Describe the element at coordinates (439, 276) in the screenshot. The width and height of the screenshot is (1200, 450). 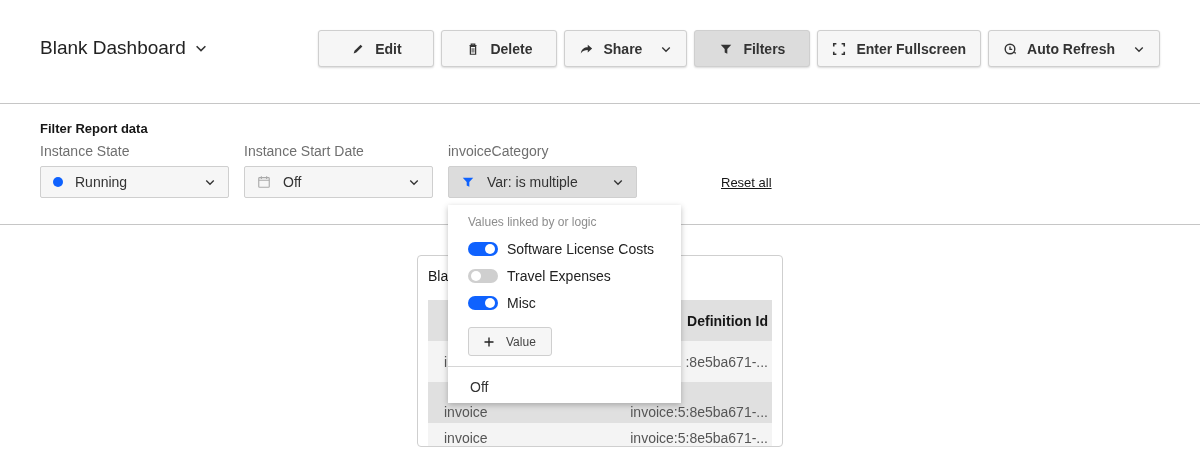
I see `card-title: Bla` at that location.